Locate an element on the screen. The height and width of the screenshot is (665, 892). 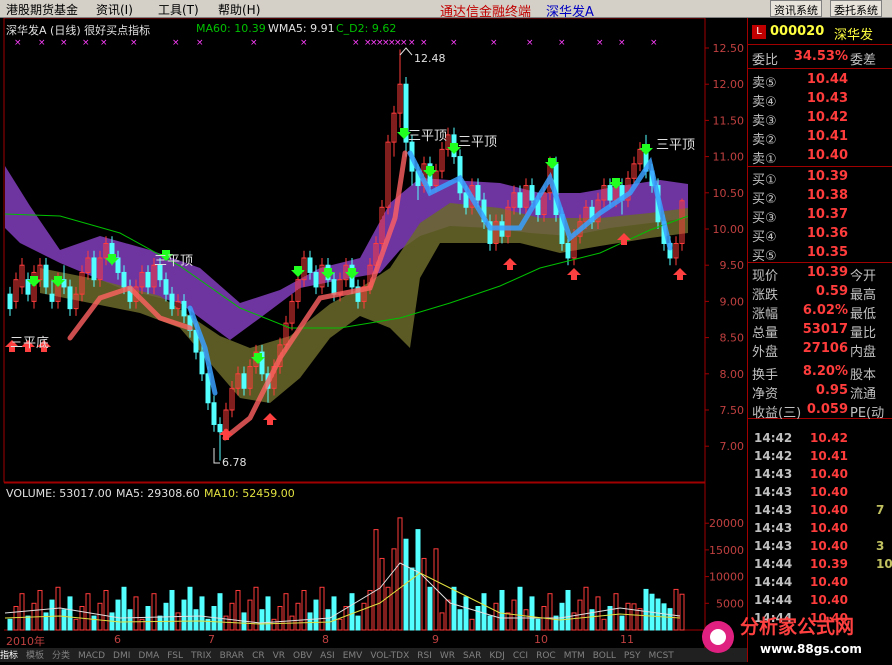
top-label-3: 三平顶 is located at coordinates (478, 142).